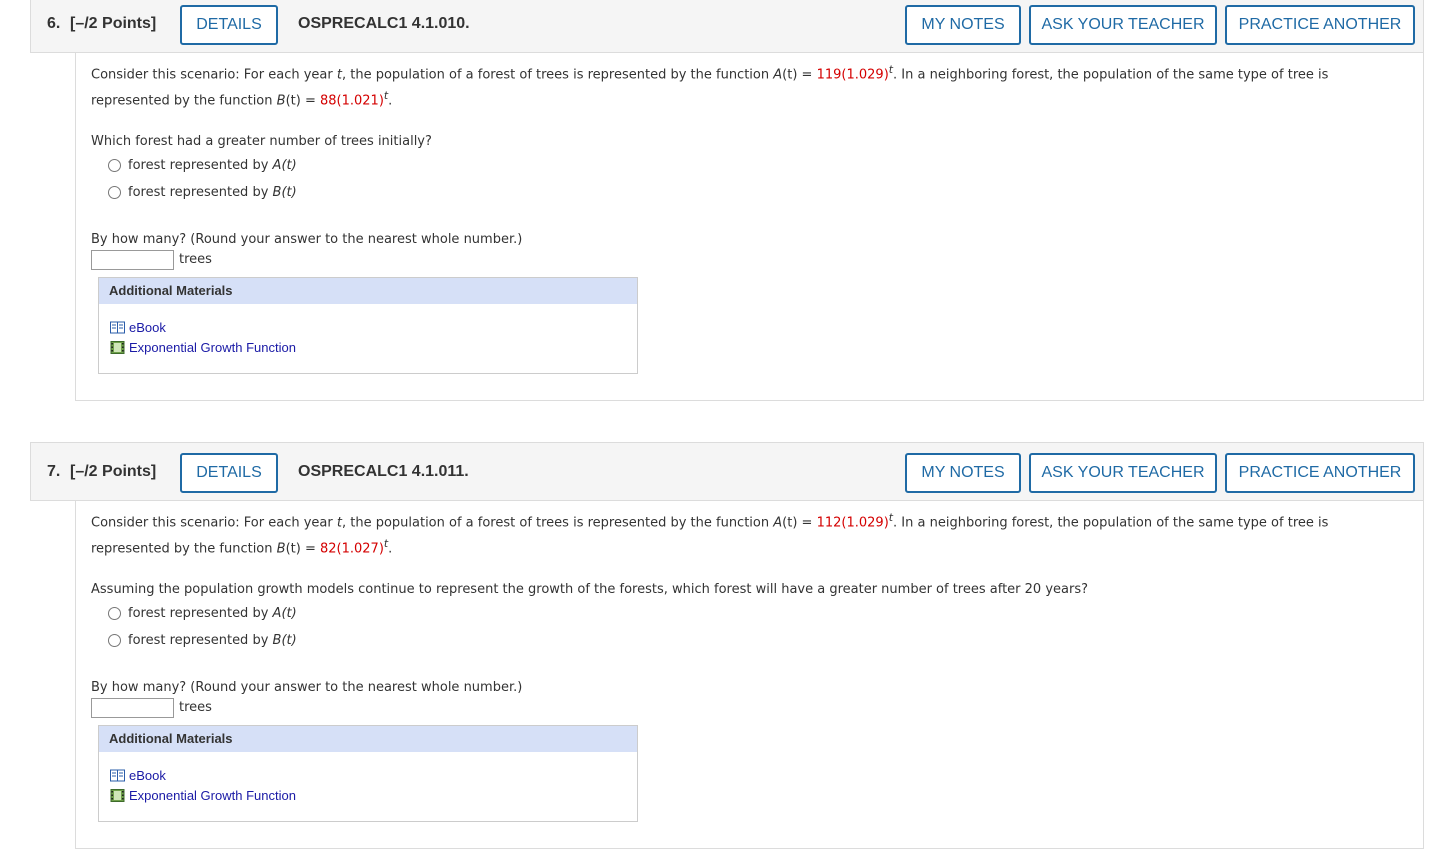 The image size is (1440, 849). Describe the element at coordinates (384, 23) in the screenshot. I see `question-code: OSPRECALC1 4.1.010.` at that location.